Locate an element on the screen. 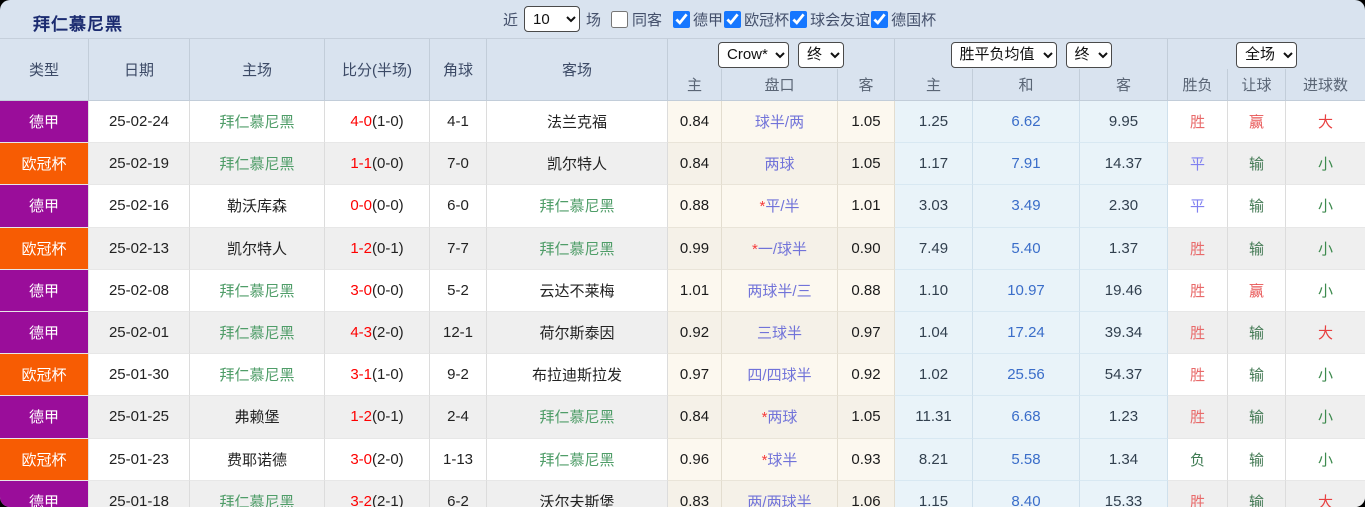 This screenshot has height=507, width=1365. odds-away-value: 0.97 is located at coordinates (866, 333).